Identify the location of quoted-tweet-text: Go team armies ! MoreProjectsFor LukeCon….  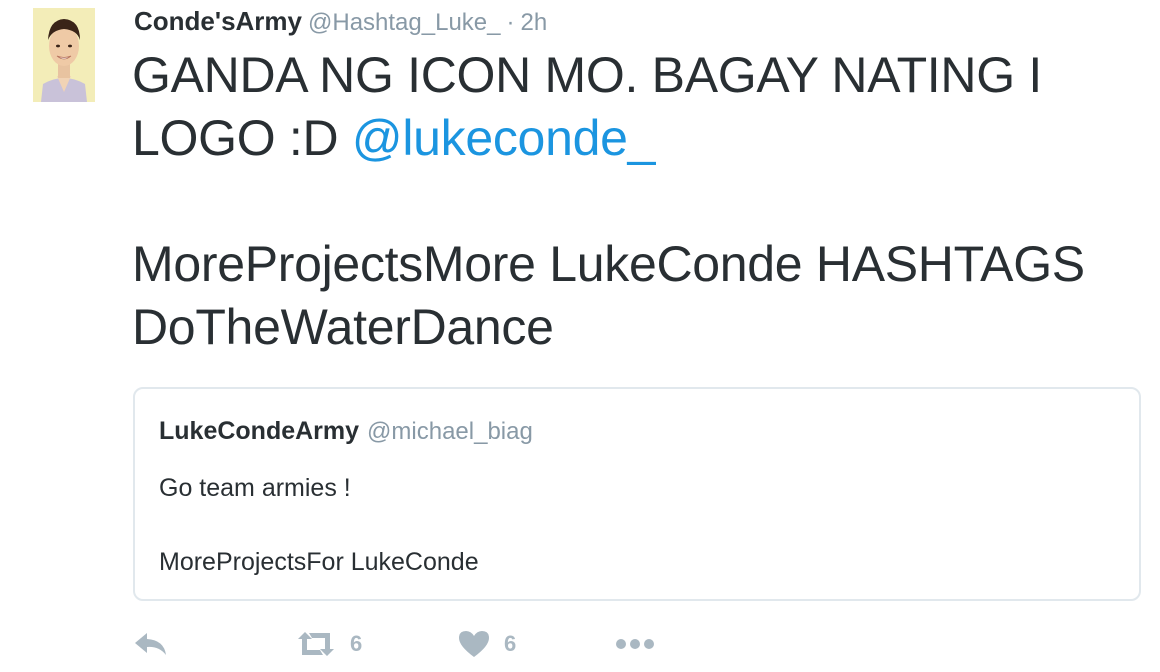
(319, 525).